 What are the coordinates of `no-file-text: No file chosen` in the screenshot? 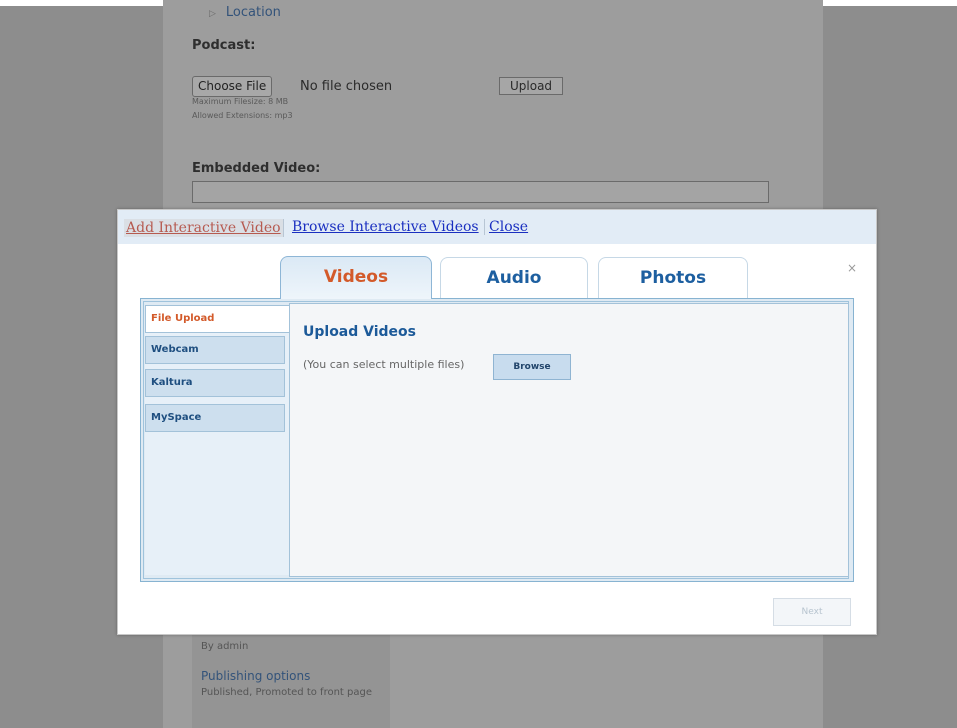 It's located at (346, 86).